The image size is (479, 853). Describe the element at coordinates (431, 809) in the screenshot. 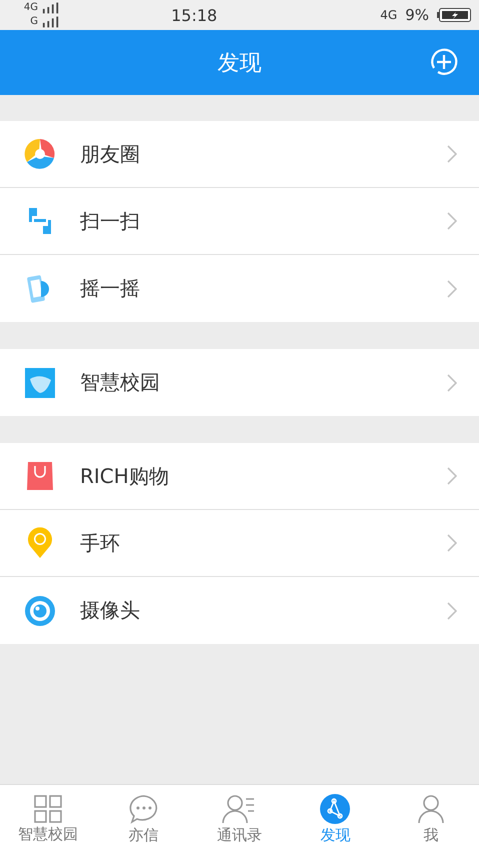

I see `person-icon` at that location.